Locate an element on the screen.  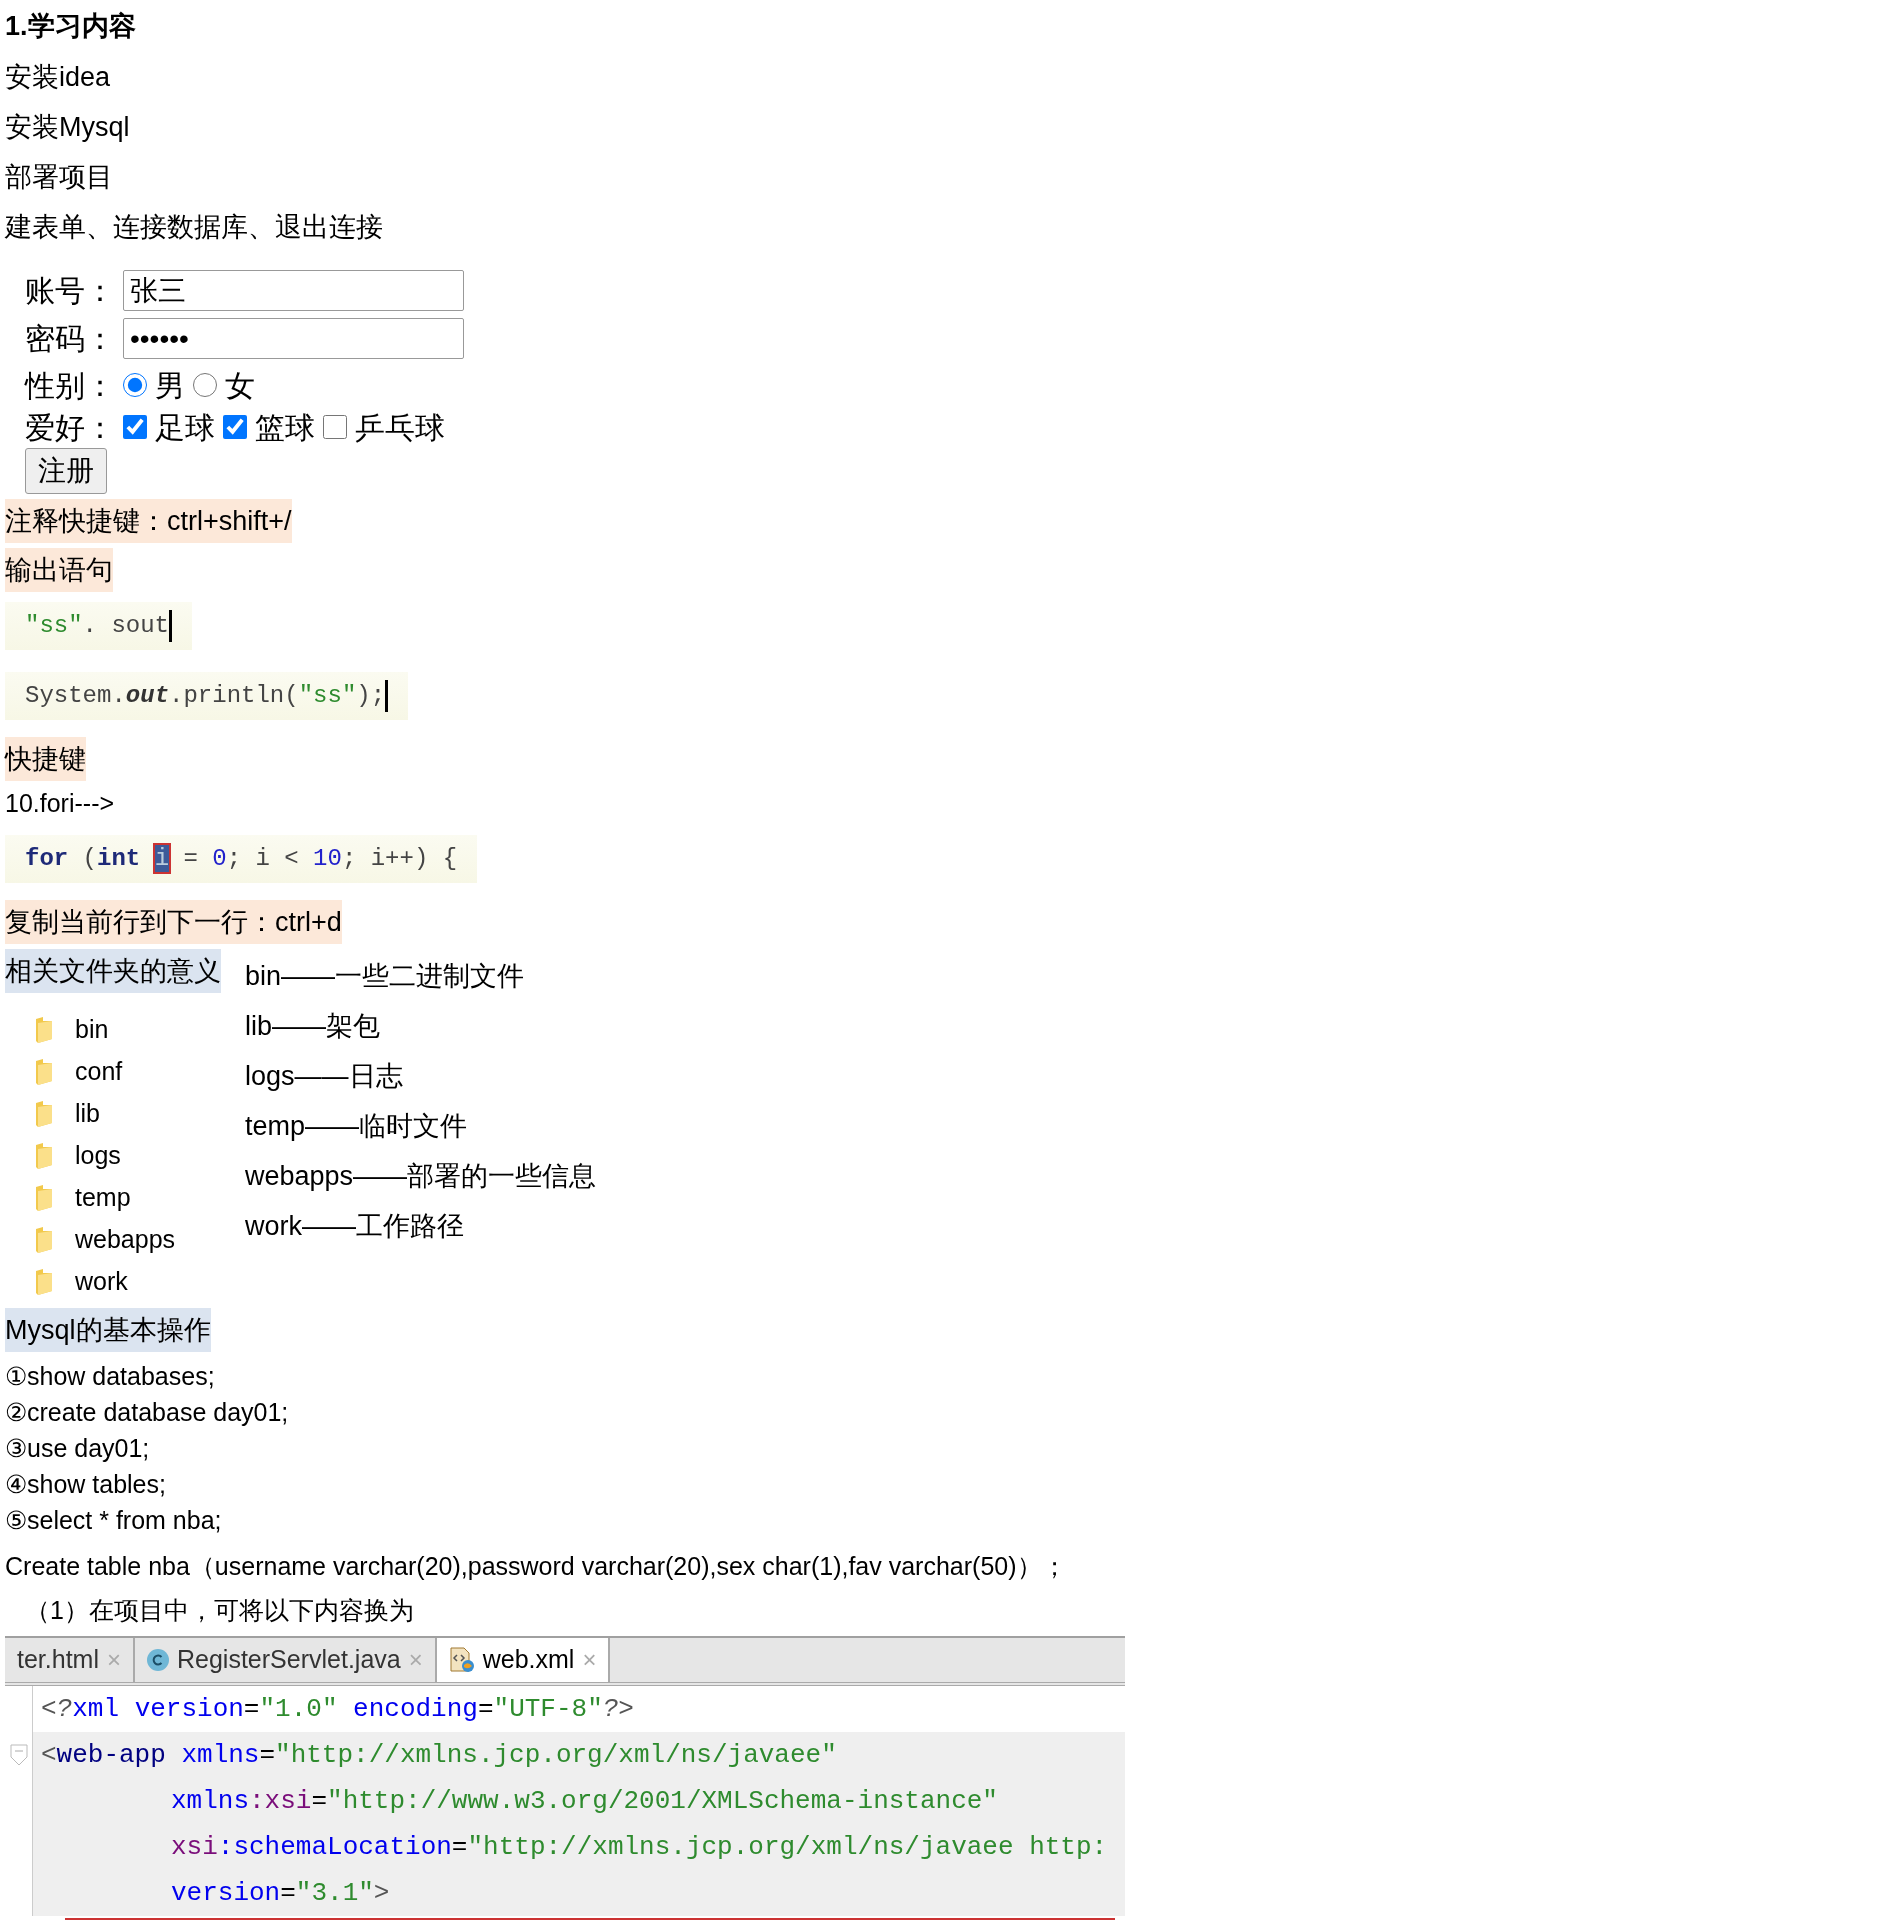
highlighted-note: 相关文件夹的意义 is located at coordinates (113, 971).